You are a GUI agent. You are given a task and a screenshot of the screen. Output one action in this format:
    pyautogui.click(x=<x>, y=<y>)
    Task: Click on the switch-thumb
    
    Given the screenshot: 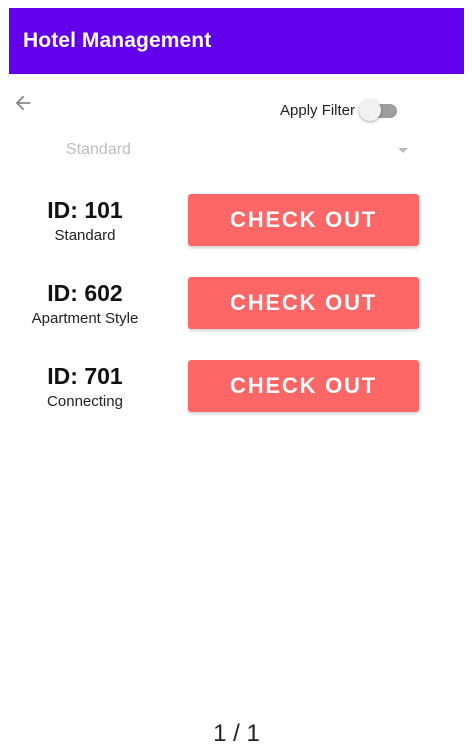 What is the action you would take?
    pyautogui.click(x=370, y=110)
    